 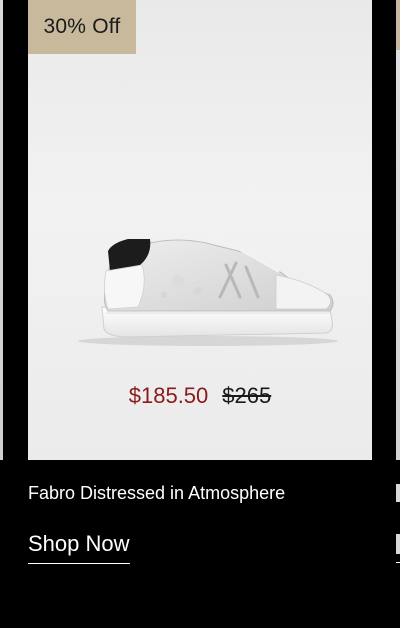 I want to click on next-card-badge-edge, so click(x=398, y=25).